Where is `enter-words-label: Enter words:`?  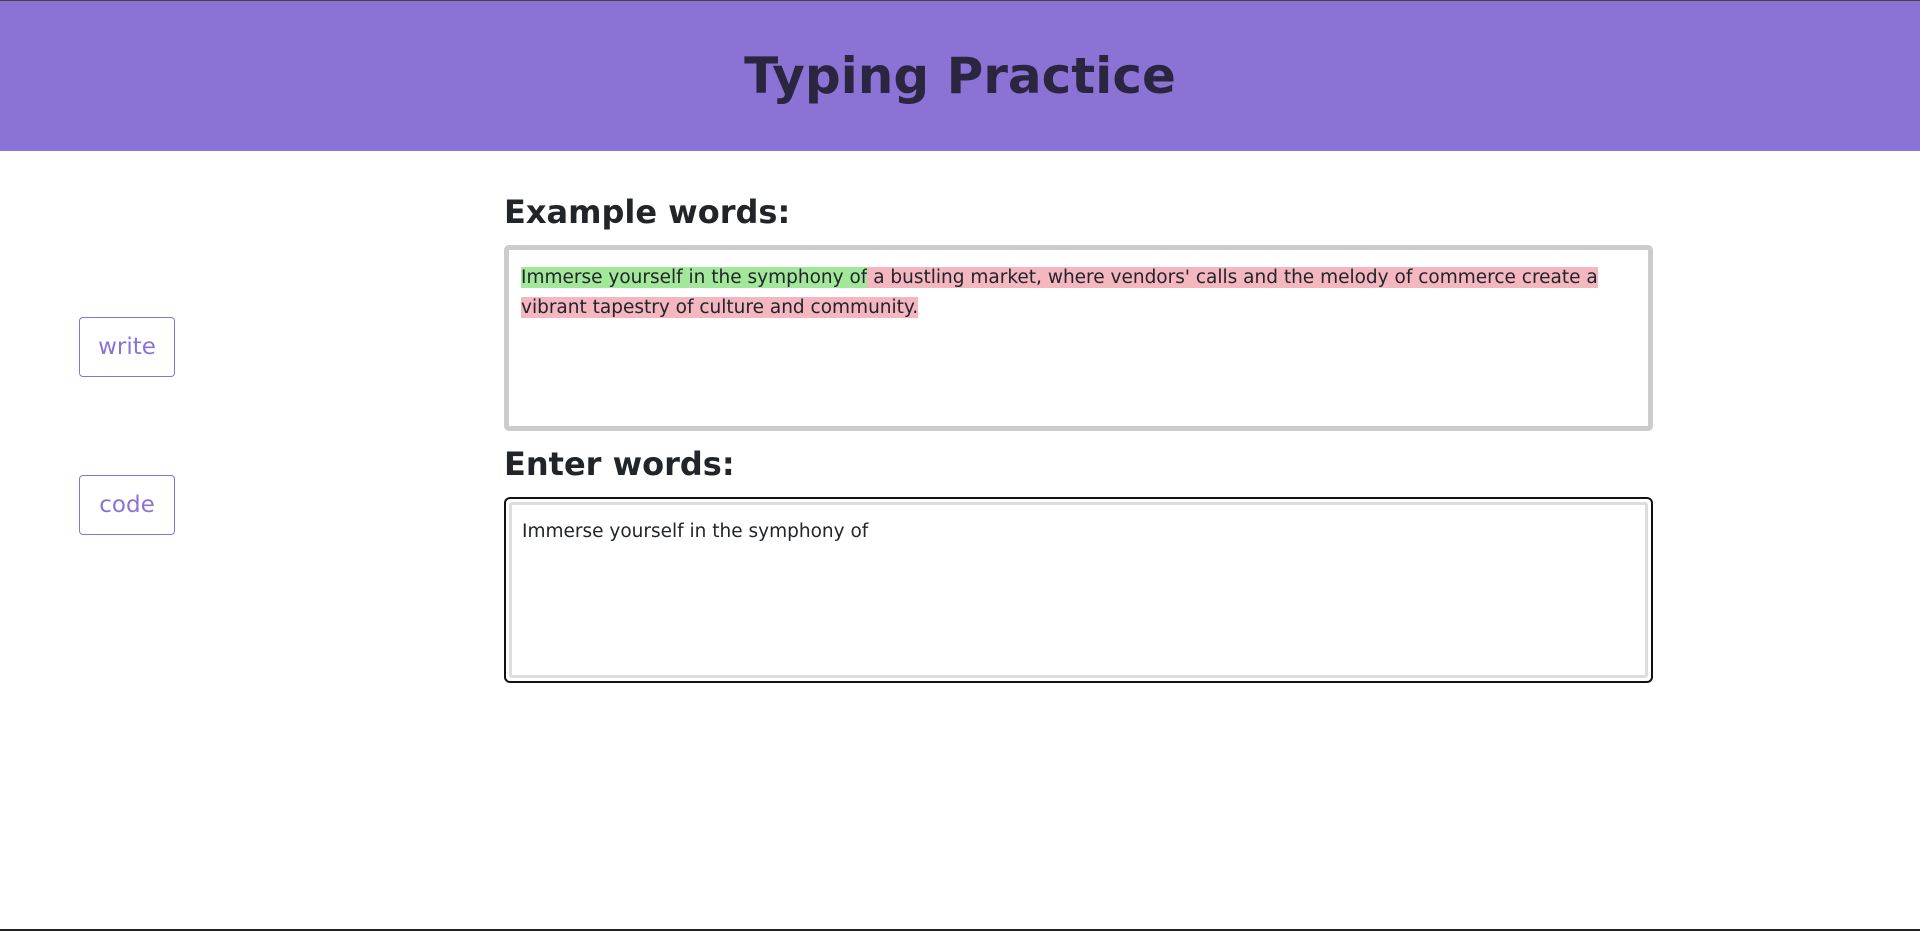 enter-words-label: Enter words: is located at coordinates (619, 464).